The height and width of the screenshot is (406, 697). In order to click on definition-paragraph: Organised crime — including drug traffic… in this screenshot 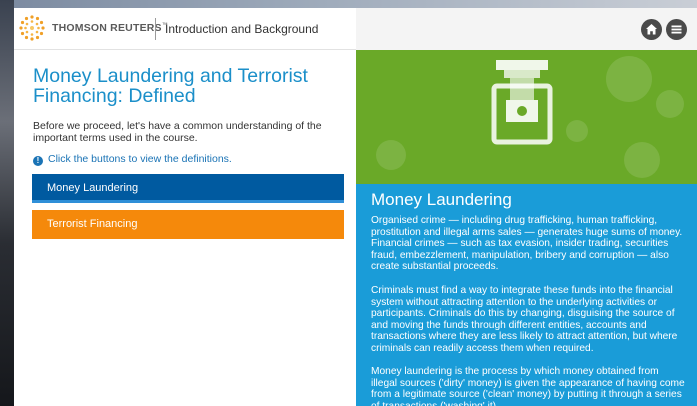, I will do `click(527, 244)`.